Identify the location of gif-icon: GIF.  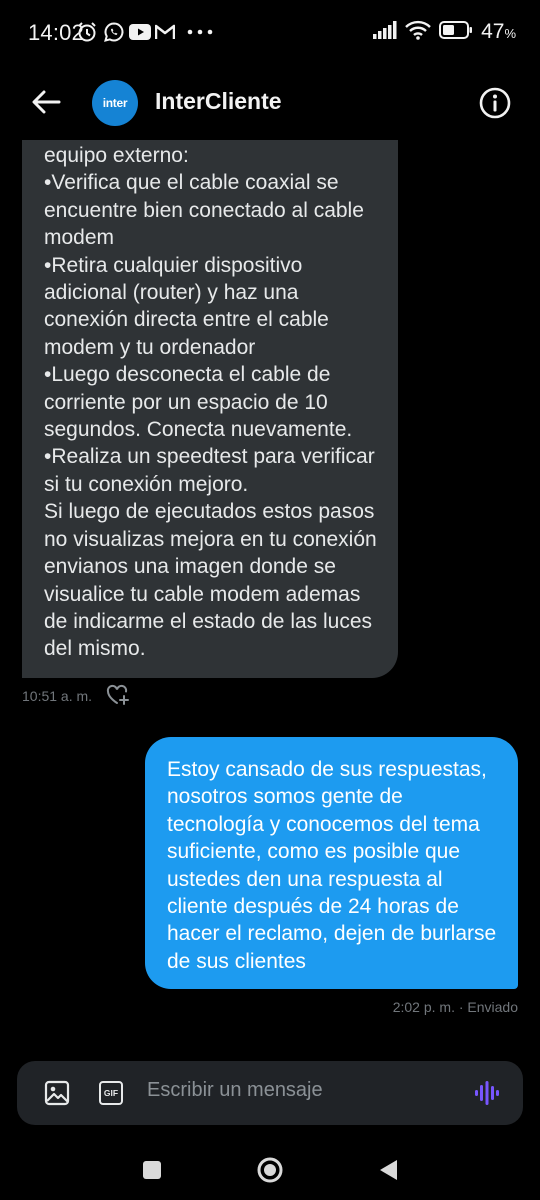
(111, 1093).